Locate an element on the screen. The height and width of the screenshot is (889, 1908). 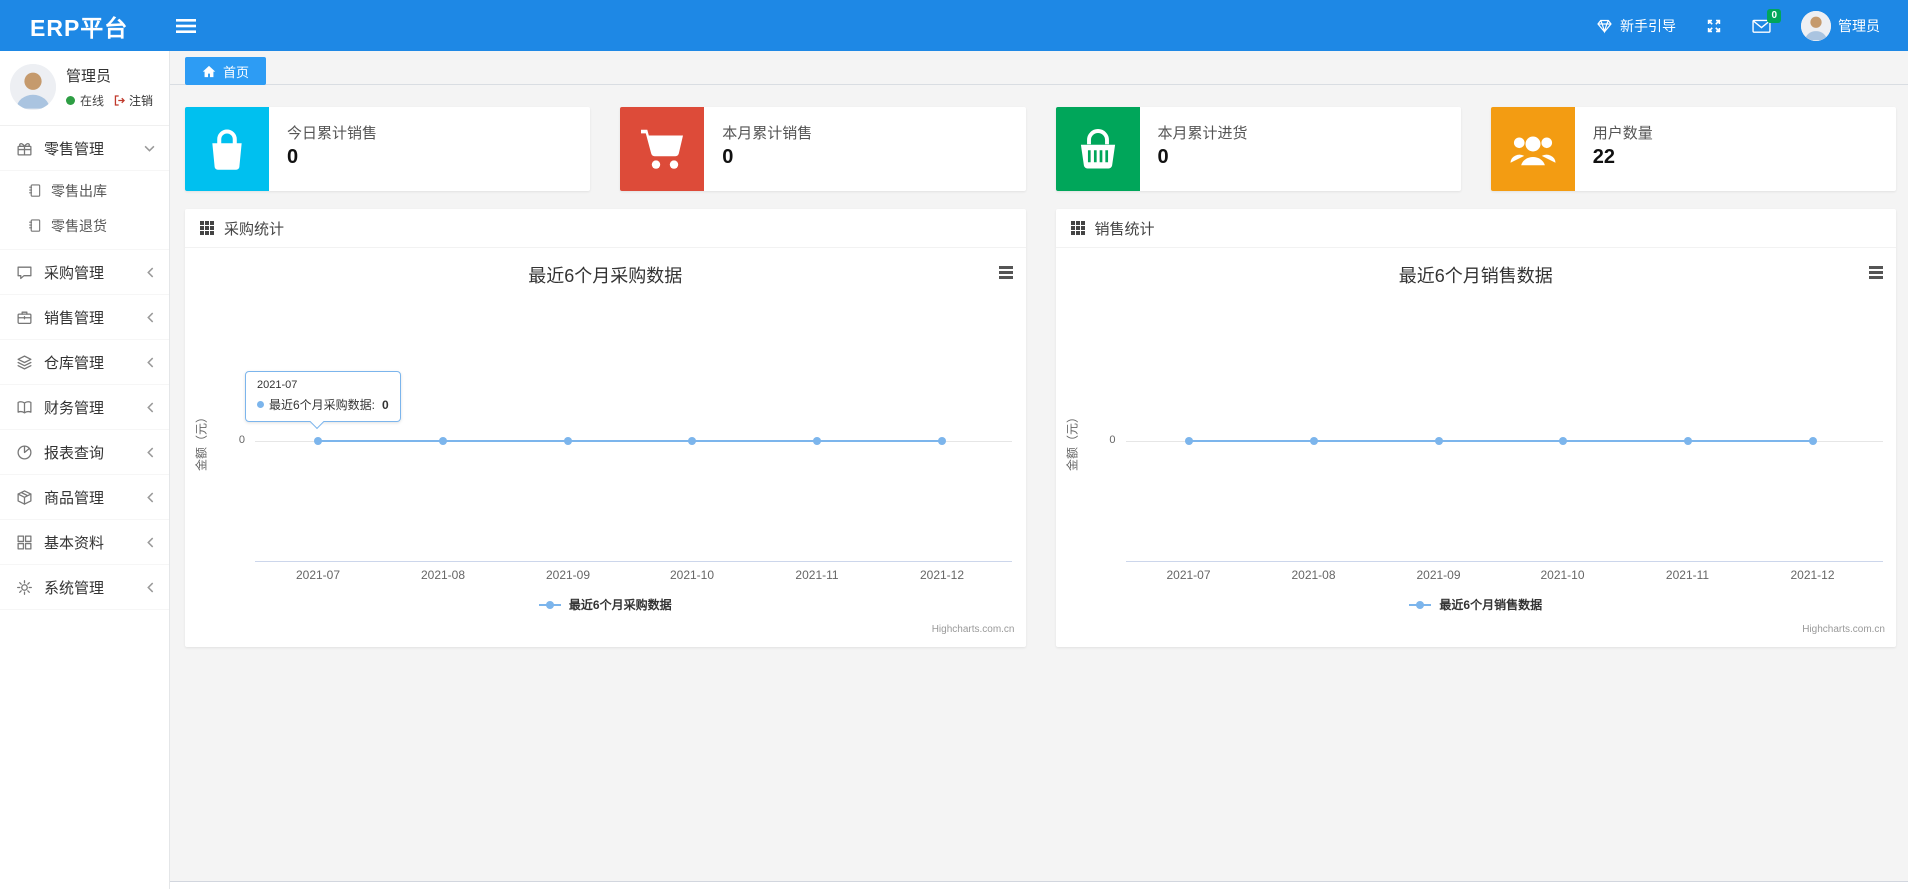
y-axis-tick: 0 is located at coordinates (241, 440).